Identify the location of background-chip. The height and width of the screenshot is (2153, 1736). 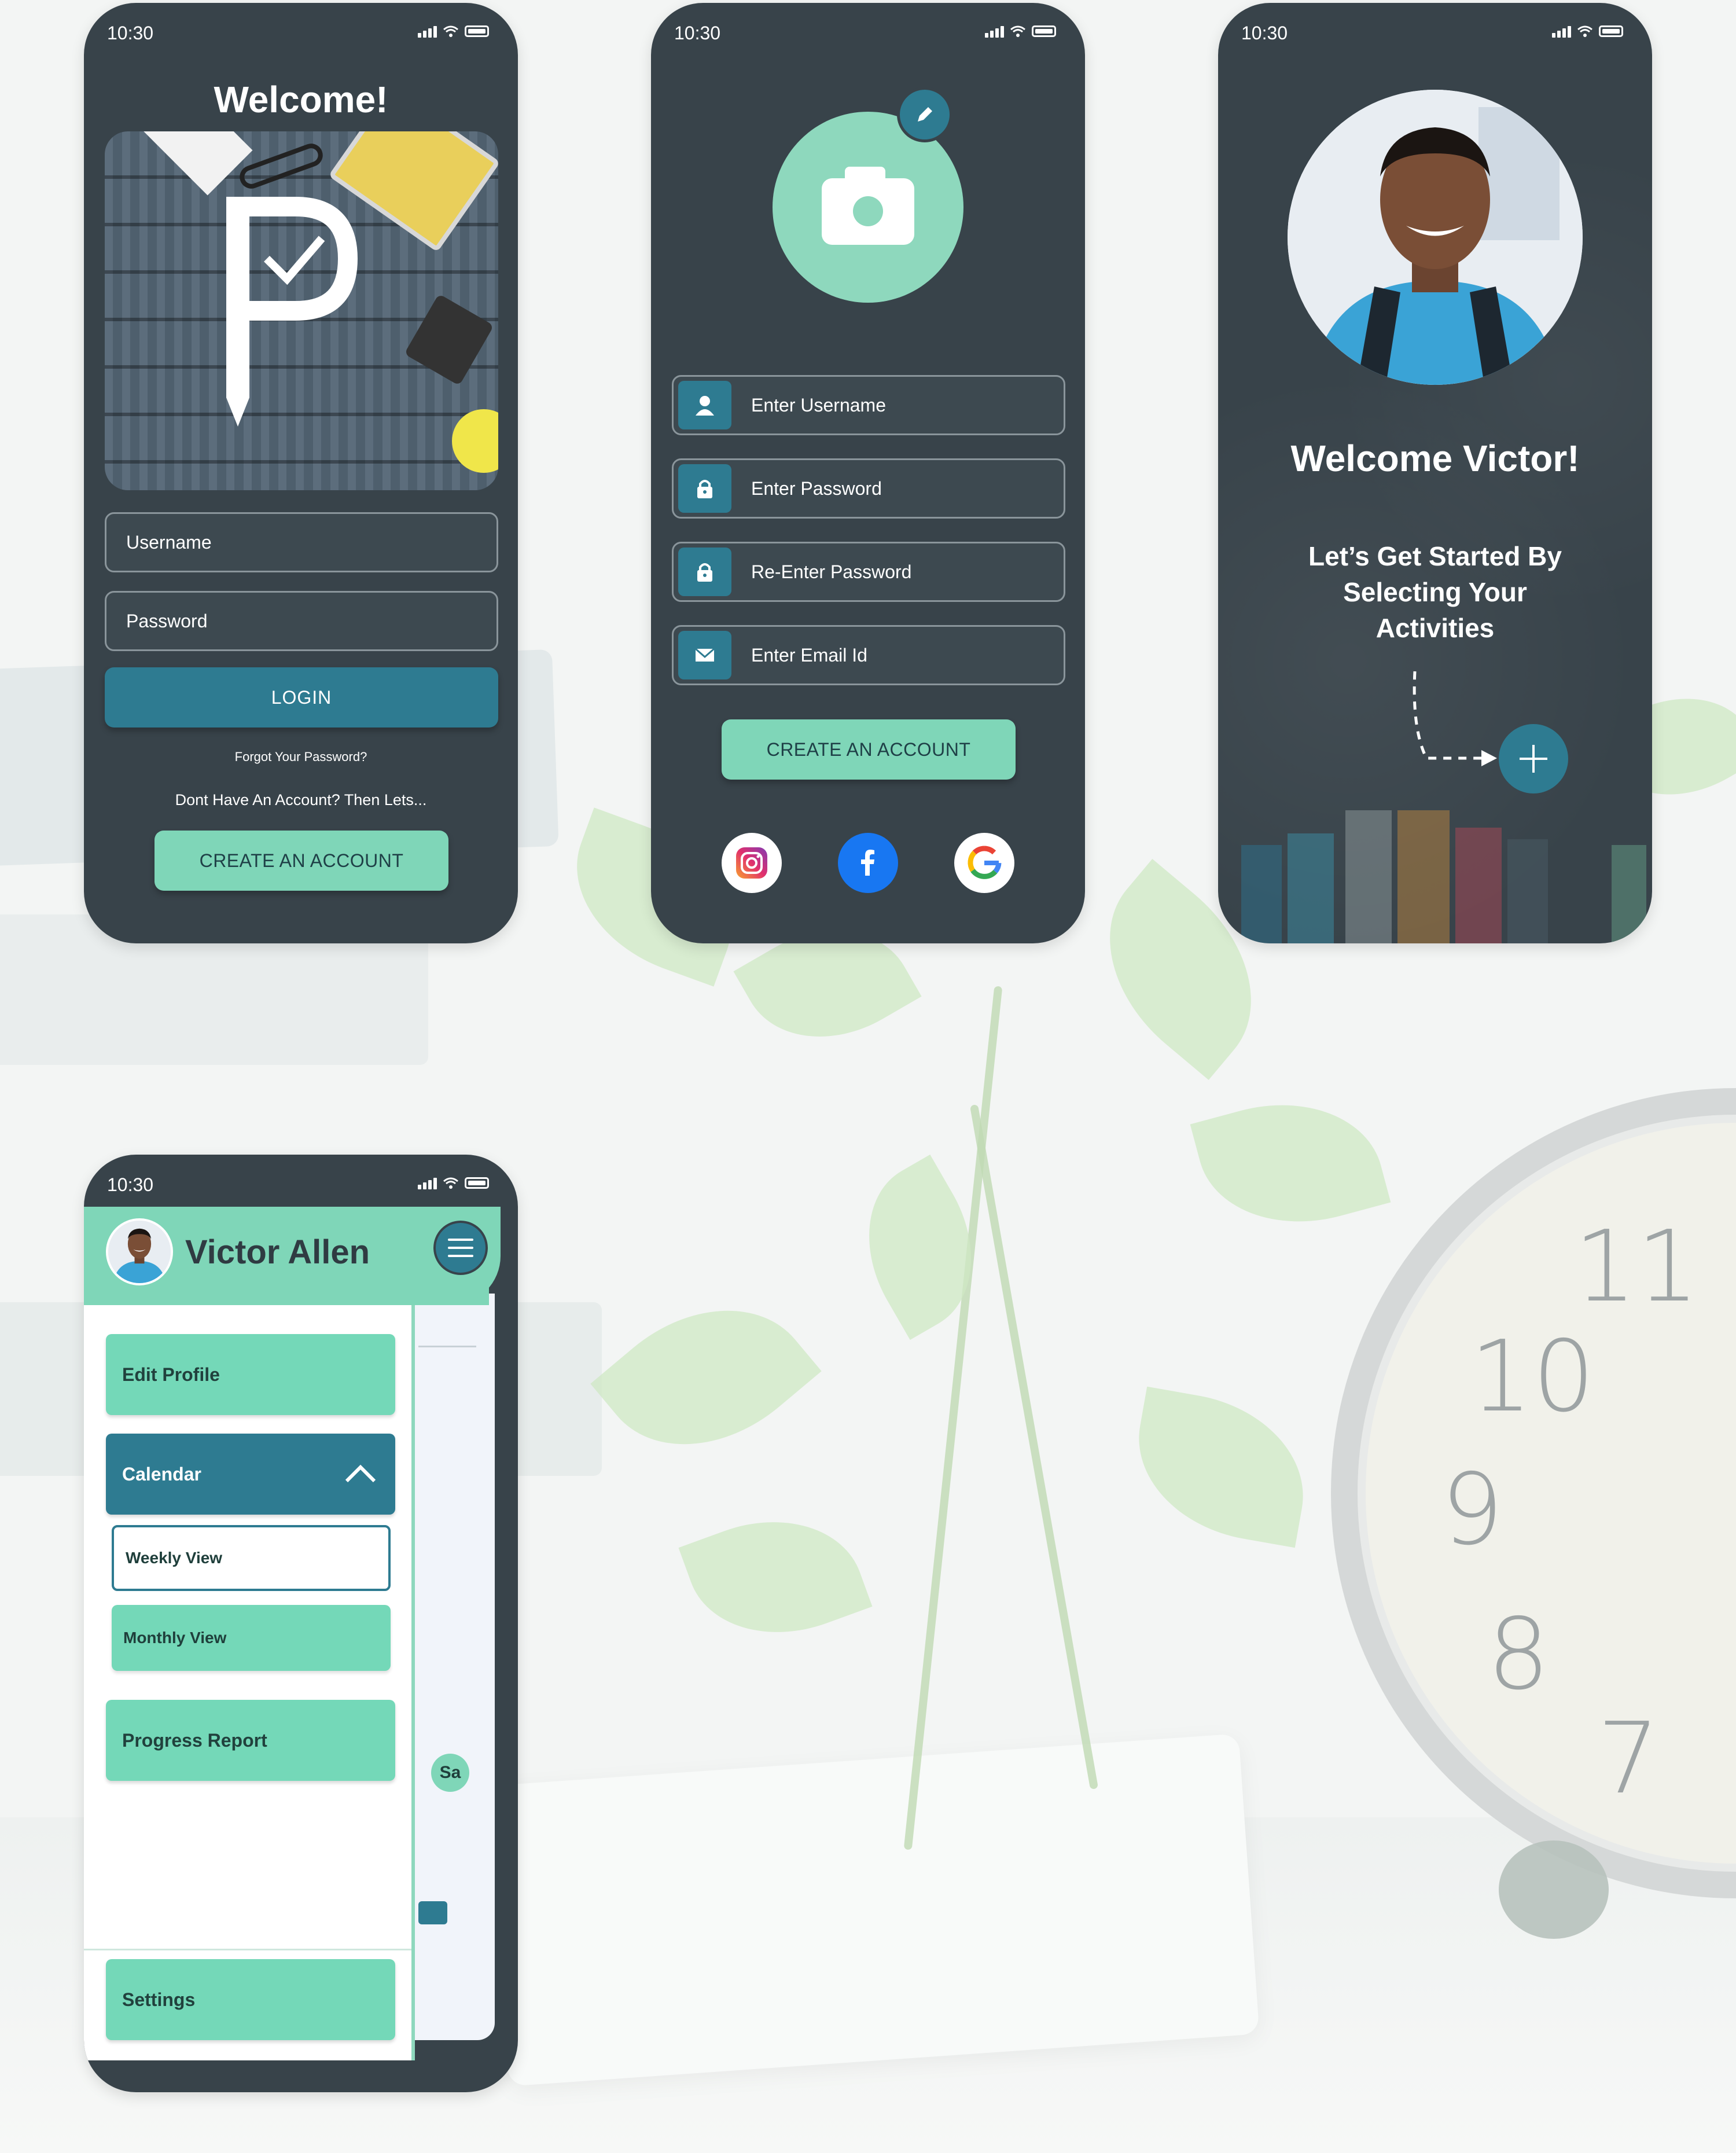
(432, 1912).